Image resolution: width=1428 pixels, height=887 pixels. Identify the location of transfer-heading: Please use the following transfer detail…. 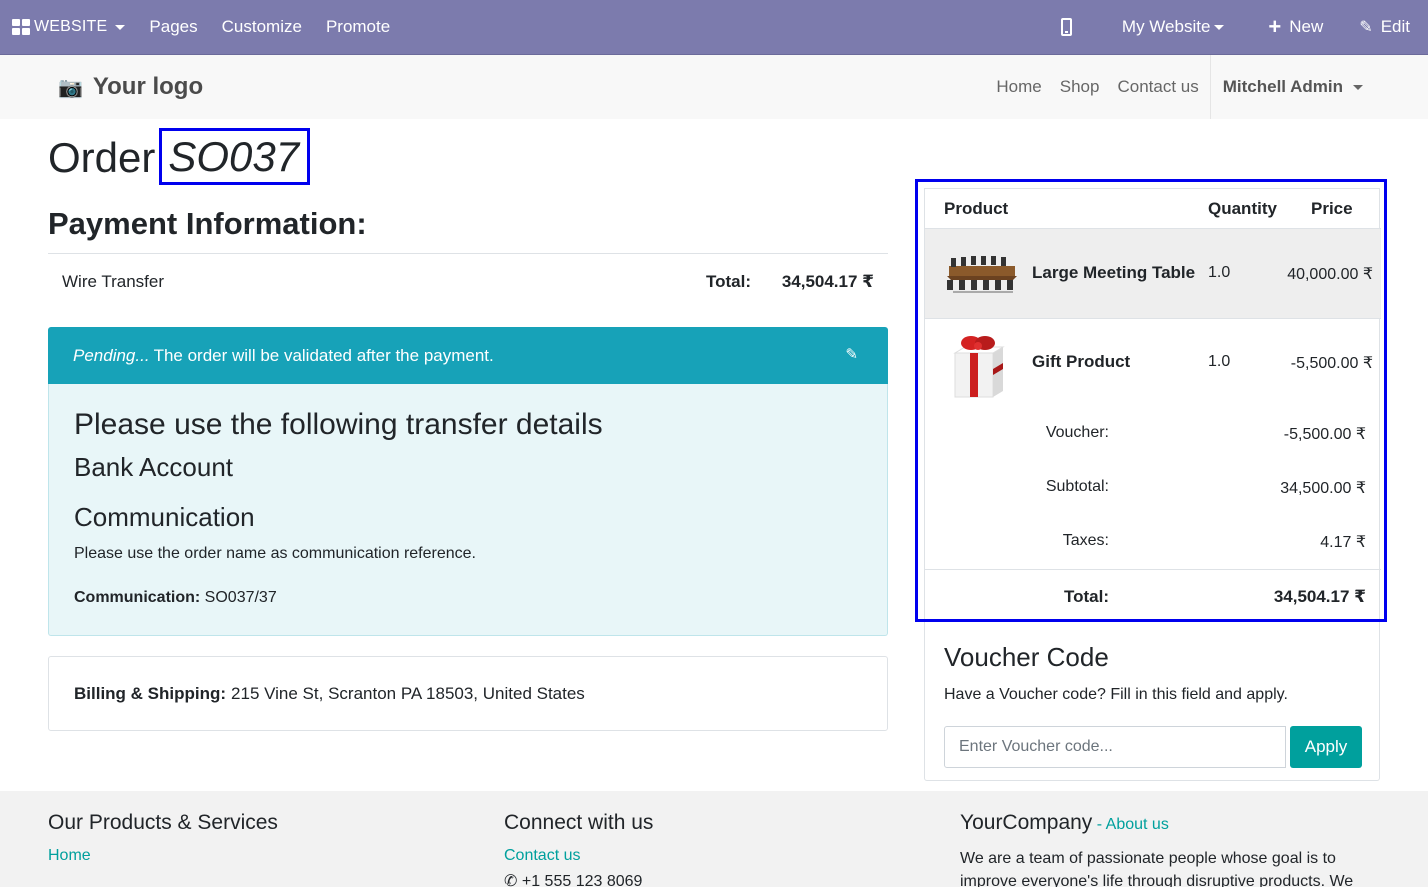
(338, 424).